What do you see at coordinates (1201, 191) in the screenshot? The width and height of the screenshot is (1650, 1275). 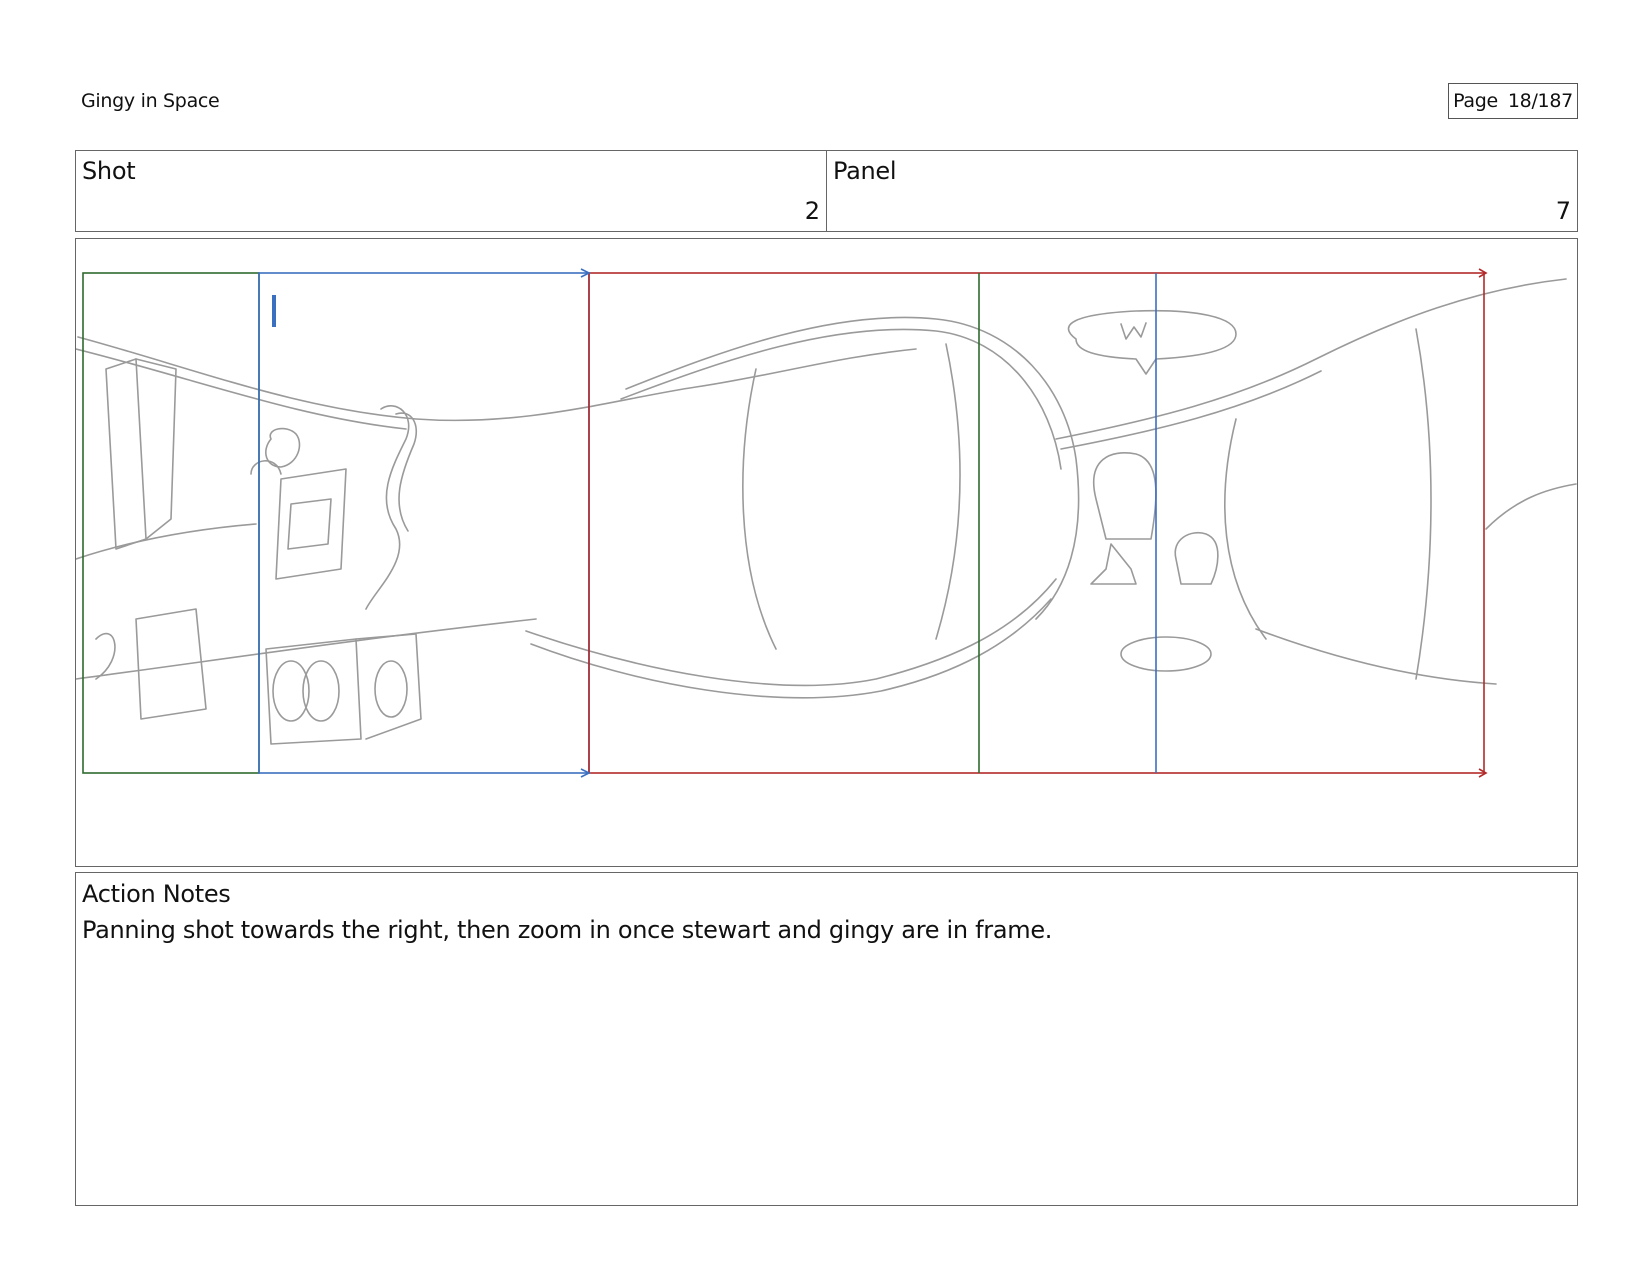 I see `panel-cell: Panel 7` at bounding box center [1201, 191].